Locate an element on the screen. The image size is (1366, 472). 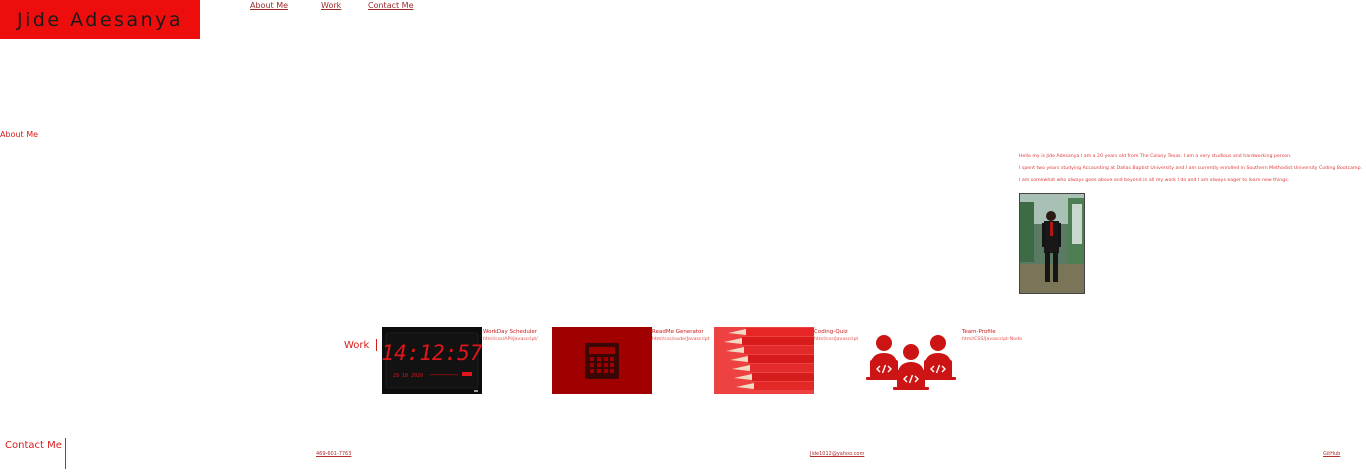
nav-contact-link: Contact Me is located at coordinates (391, 5).